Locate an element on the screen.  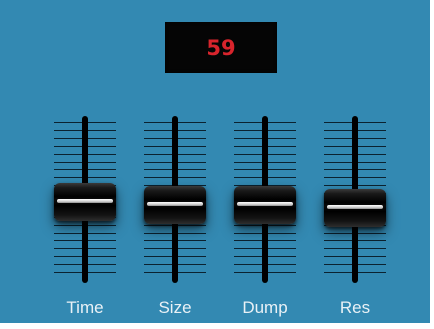
size-label: Size is located at coordinates (175, 307).